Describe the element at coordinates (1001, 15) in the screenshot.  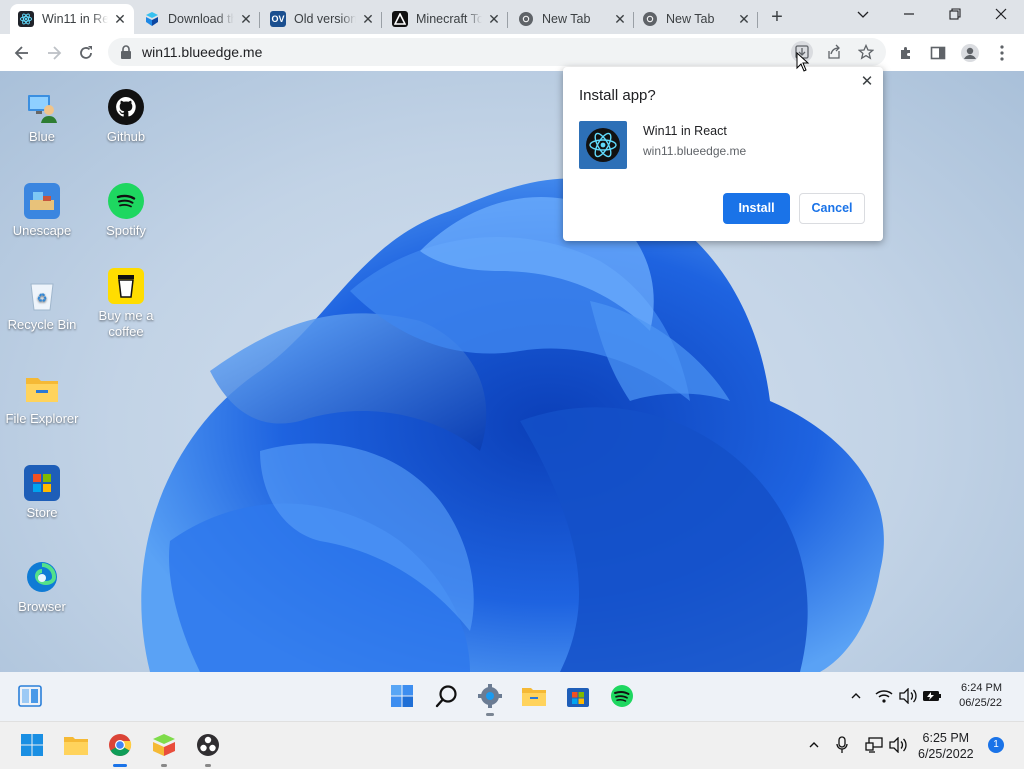
I see `close-window-icon` at that location.